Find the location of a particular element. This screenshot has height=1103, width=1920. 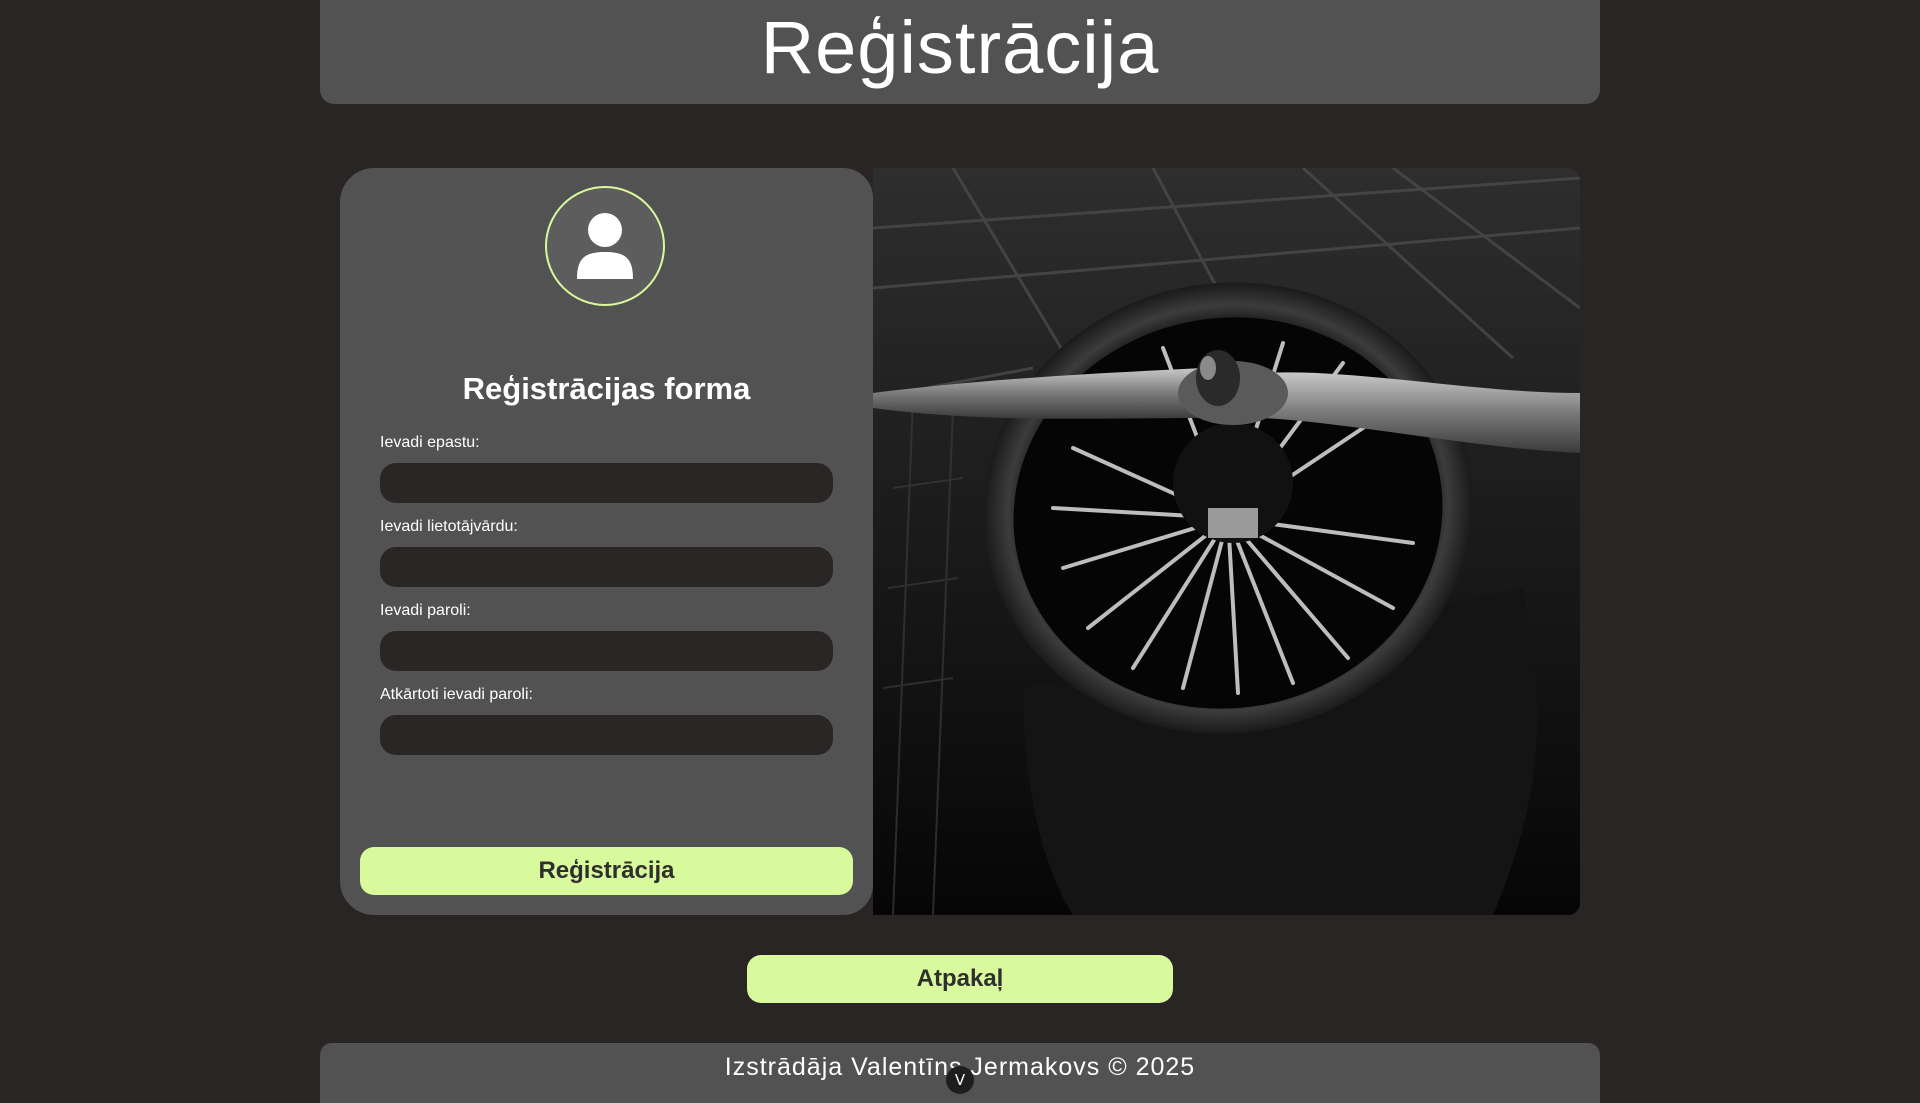

password-field is located at coordinates (606, 651).